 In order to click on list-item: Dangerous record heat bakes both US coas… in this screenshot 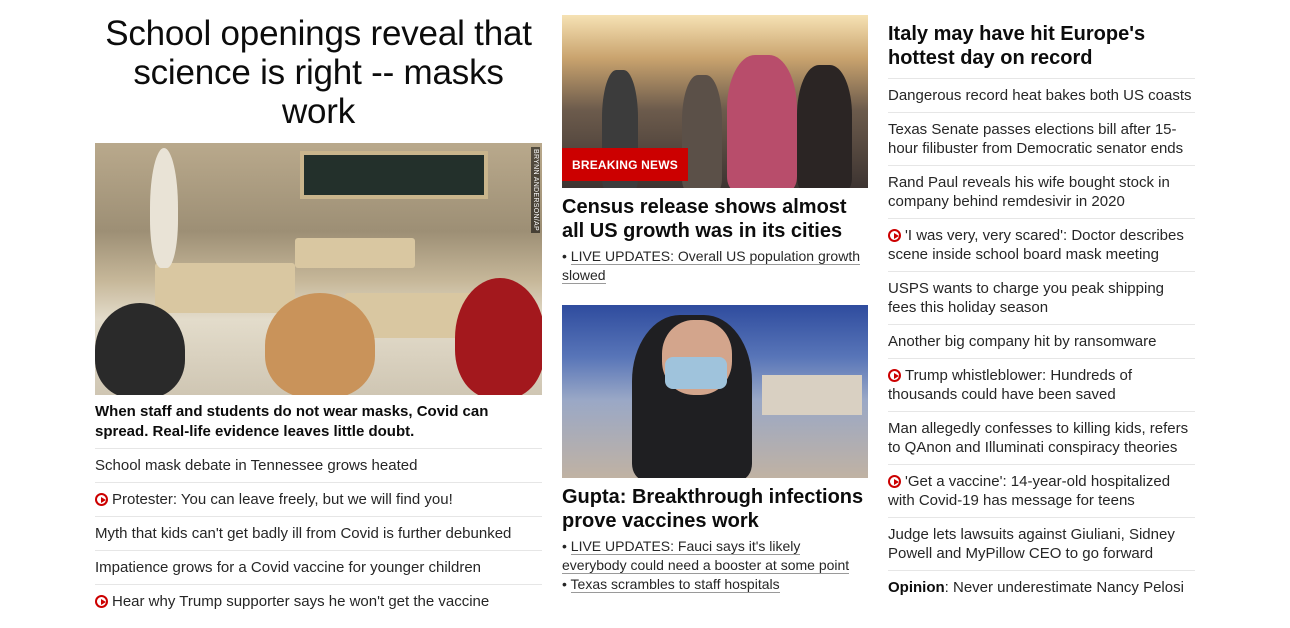, I will do `click(1041, 95)`.